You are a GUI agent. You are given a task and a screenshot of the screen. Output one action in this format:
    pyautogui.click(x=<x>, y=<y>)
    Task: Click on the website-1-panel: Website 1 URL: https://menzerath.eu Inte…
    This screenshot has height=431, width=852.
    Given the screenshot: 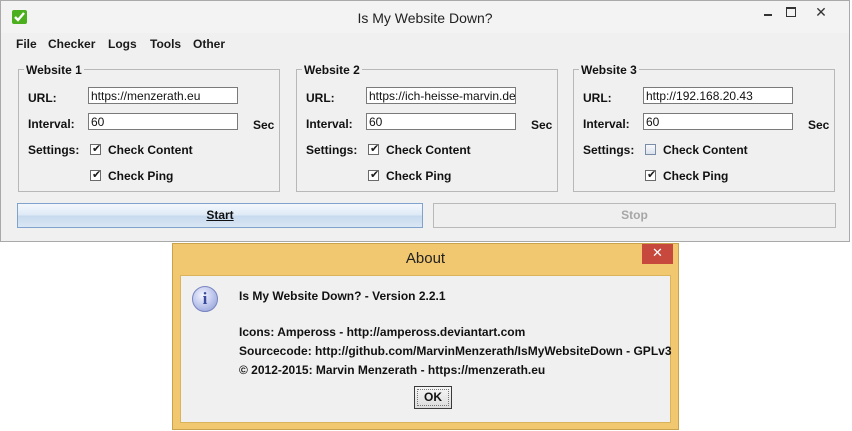 What is the action you would take?
    pyautogui.click(x=149, y=127)
    